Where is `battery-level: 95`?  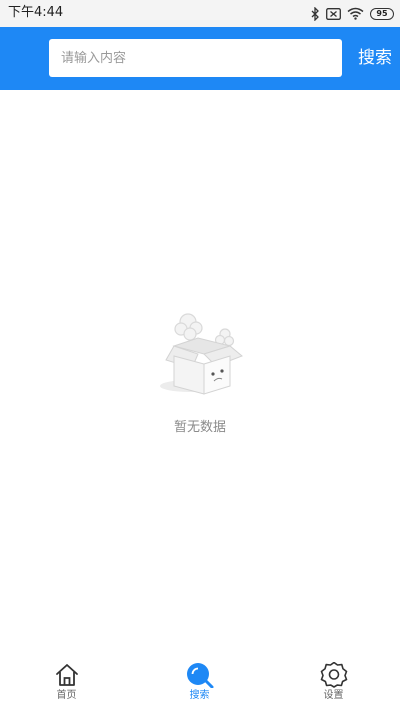
battery-level: 95 is located at coordinates (382, 13).